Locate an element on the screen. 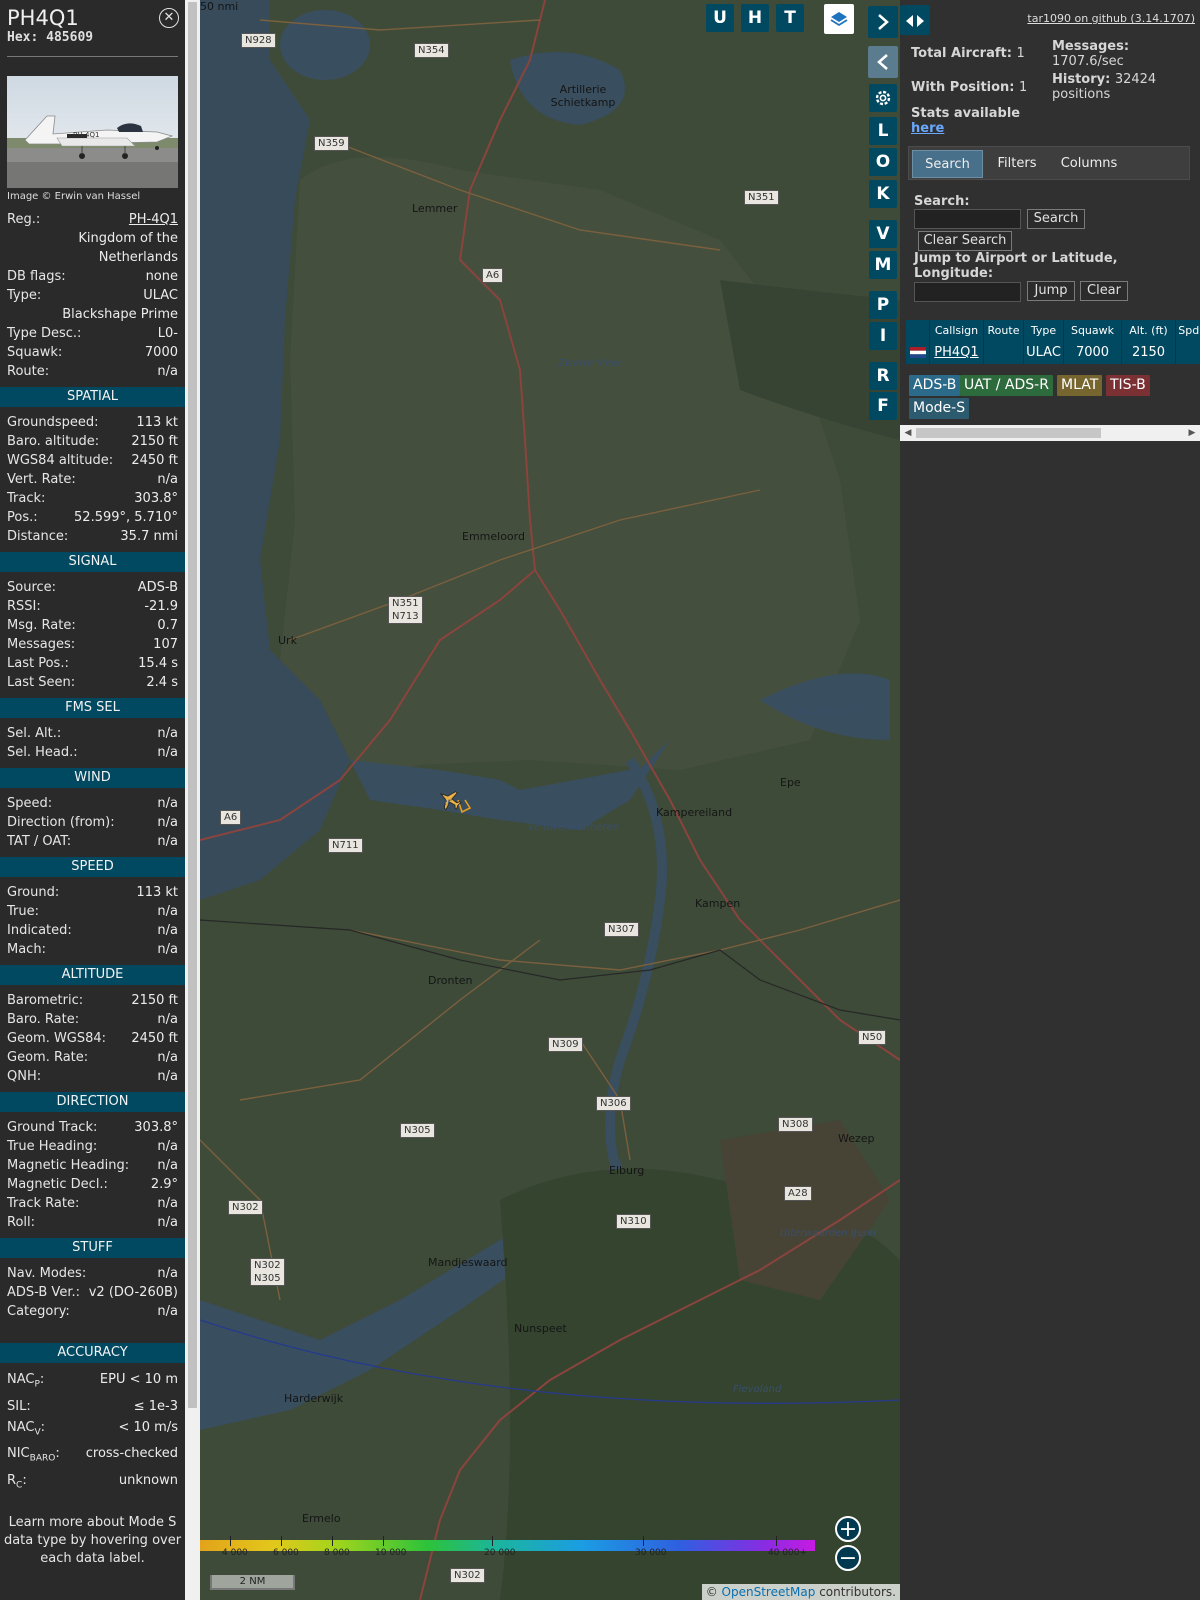  clear-jump-button: Clear is located at coordinates (1104, 291).